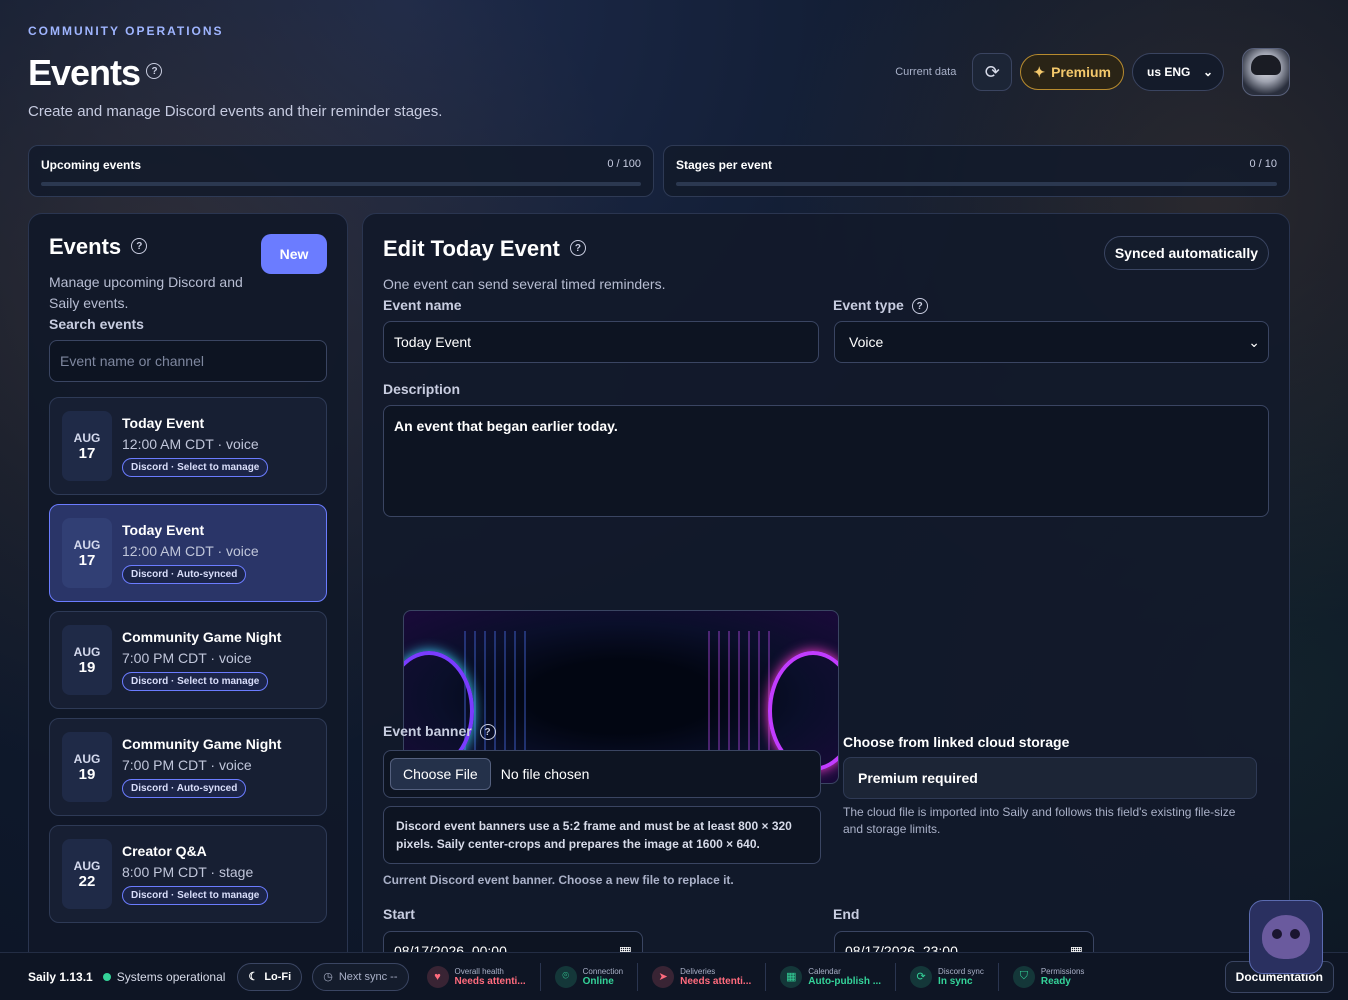 The height and width of the screenshot is (1000, 1348). Describe the element at coordinates (603, 977) in the screenshot. I see `status-text: Connection Online` at that location.